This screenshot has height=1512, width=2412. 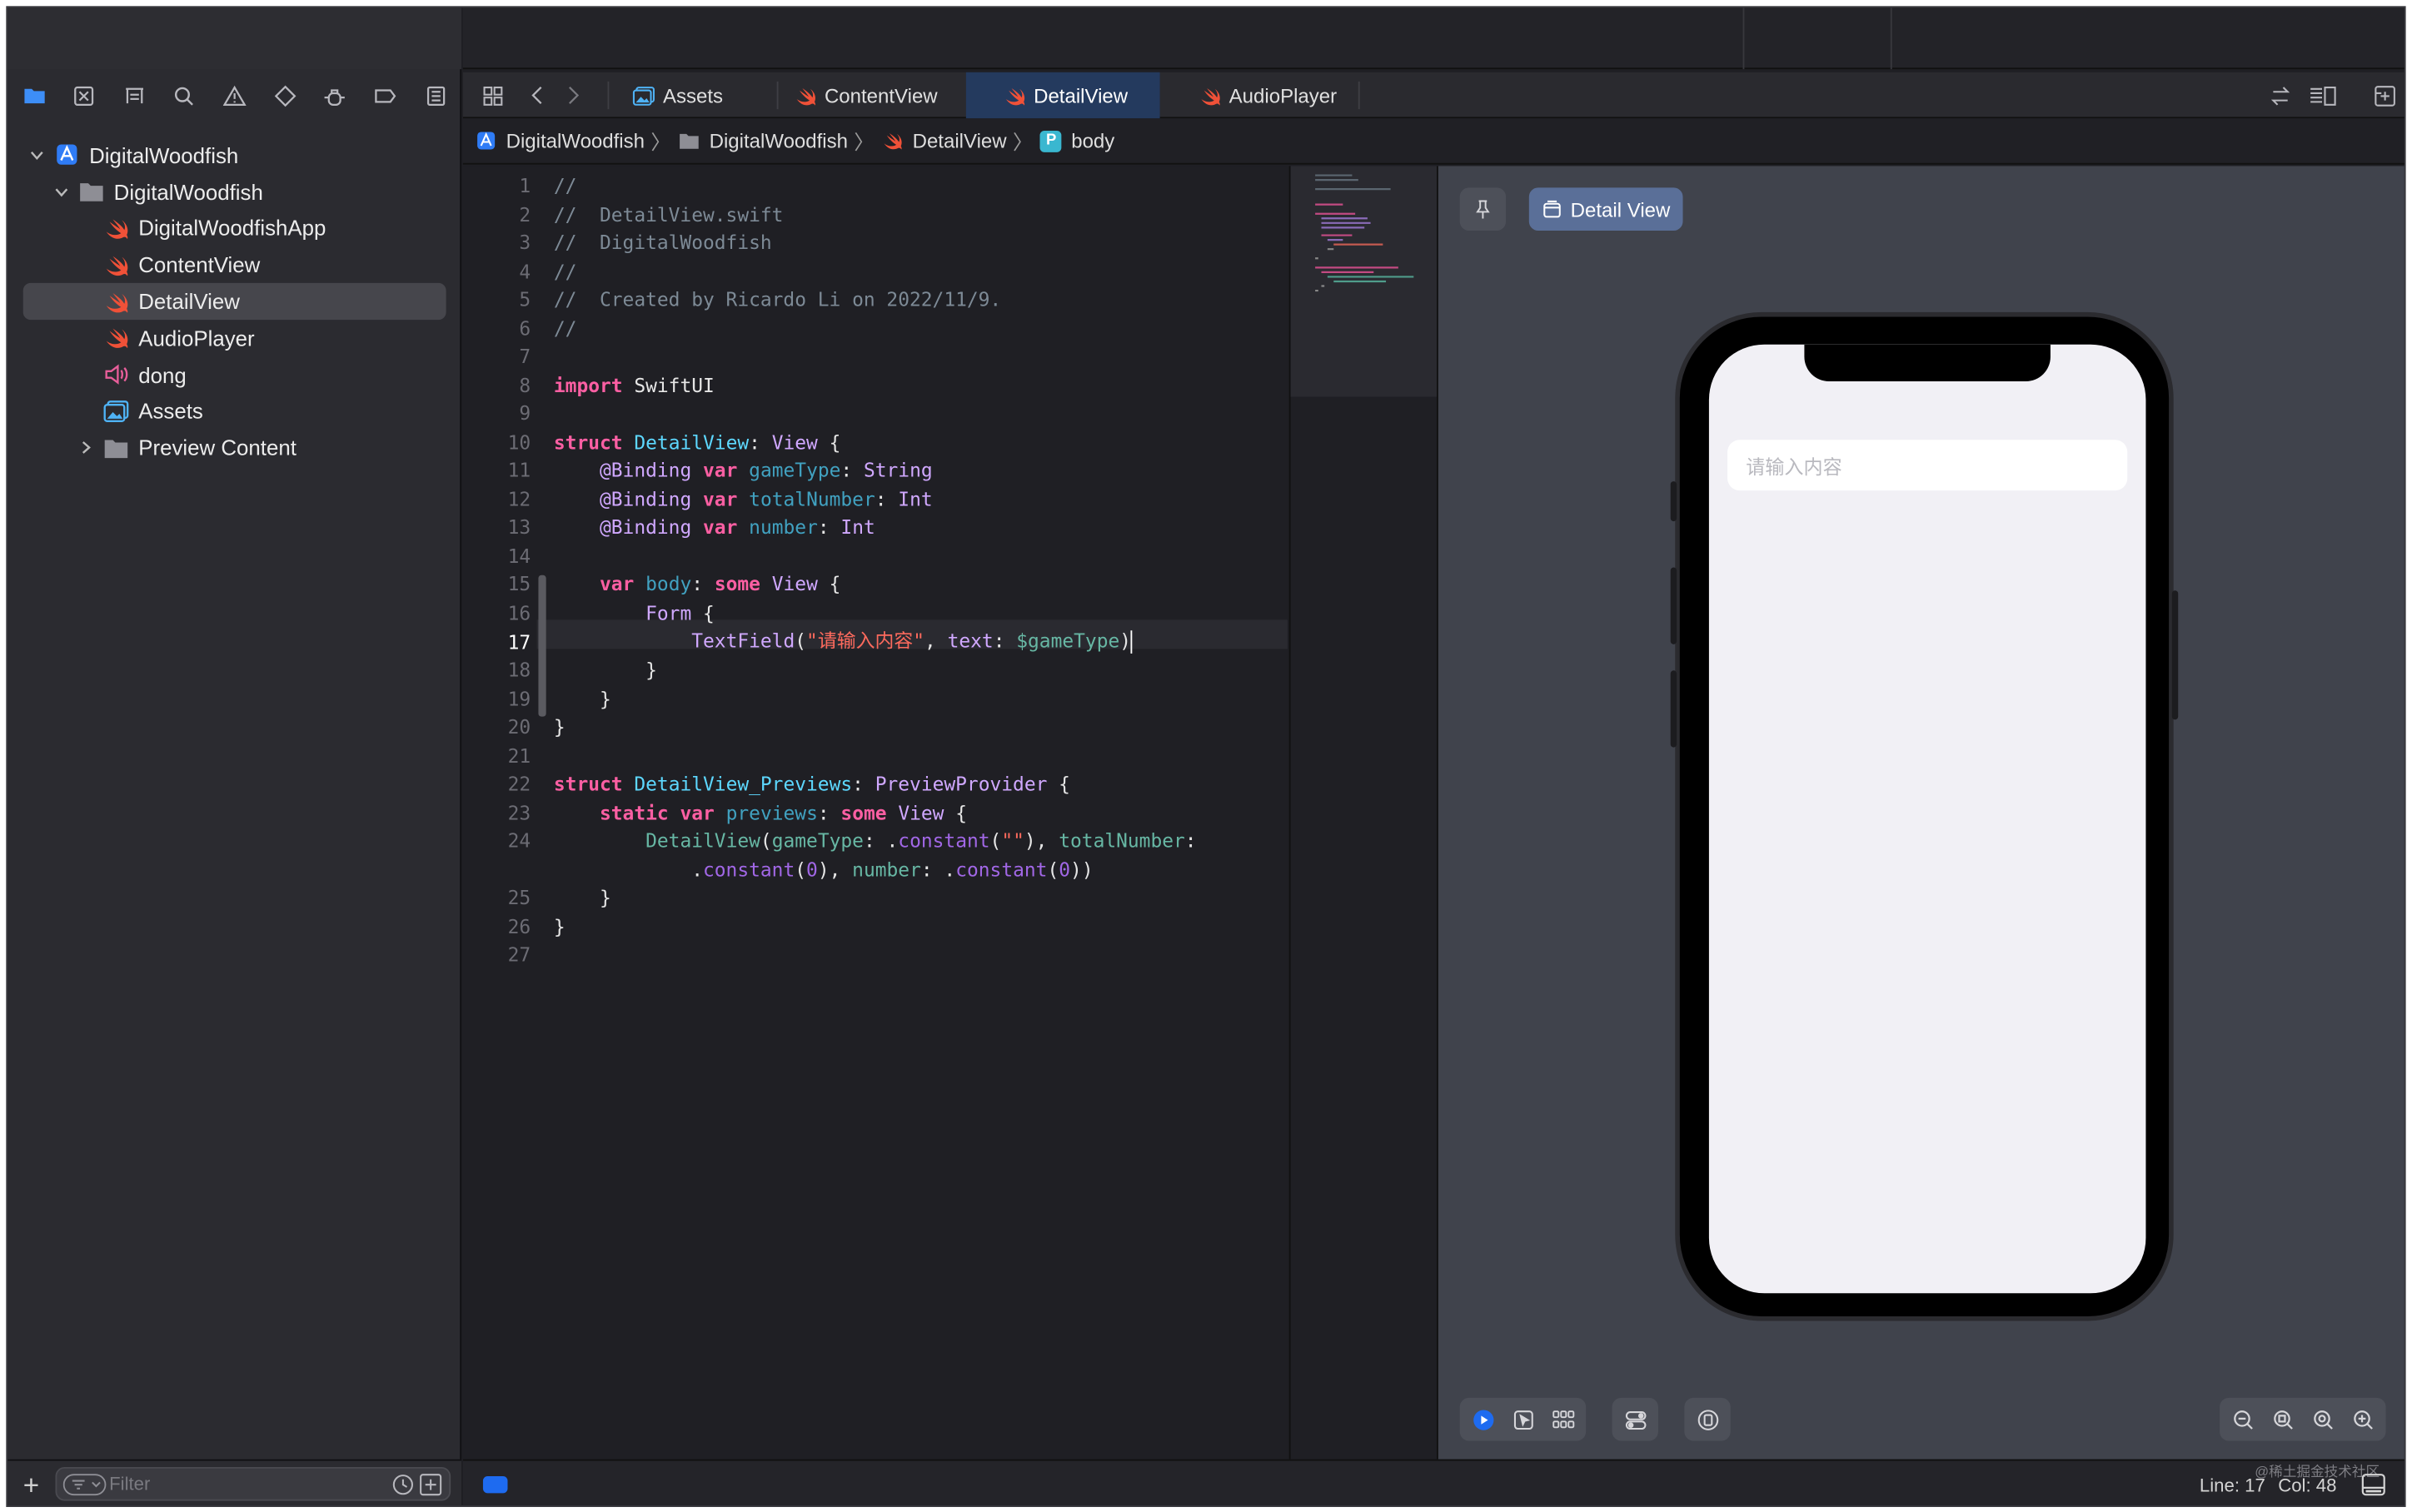 What do you see at coordinates (2232, 1486) in the screenshot?
I see `line-indicator: Line: 17` at bounding box center [2232, 1486].